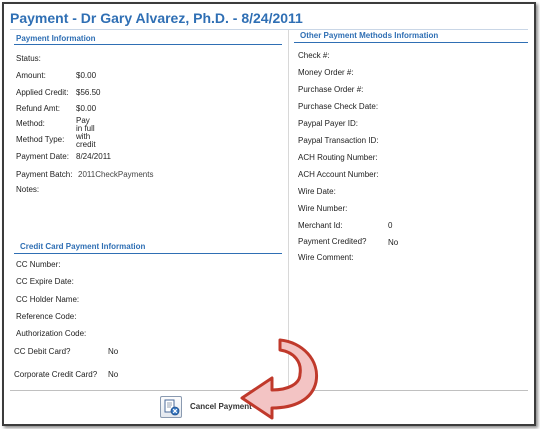  Describe the element at coordinates (113, 374) in the screenshot. I see `corporate-card-value: No` at that location.